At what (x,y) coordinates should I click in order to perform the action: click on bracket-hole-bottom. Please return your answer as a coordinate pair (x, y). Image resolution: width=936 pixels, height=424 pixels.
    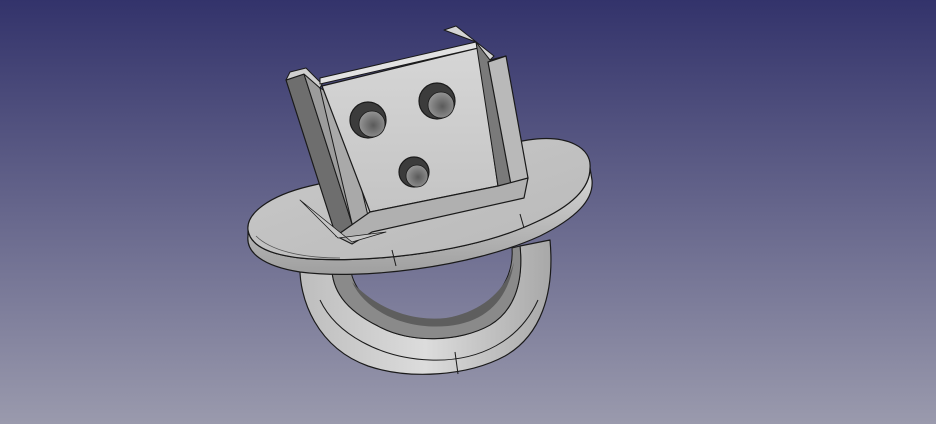
    Looking at the image, I should click on (414, 172).